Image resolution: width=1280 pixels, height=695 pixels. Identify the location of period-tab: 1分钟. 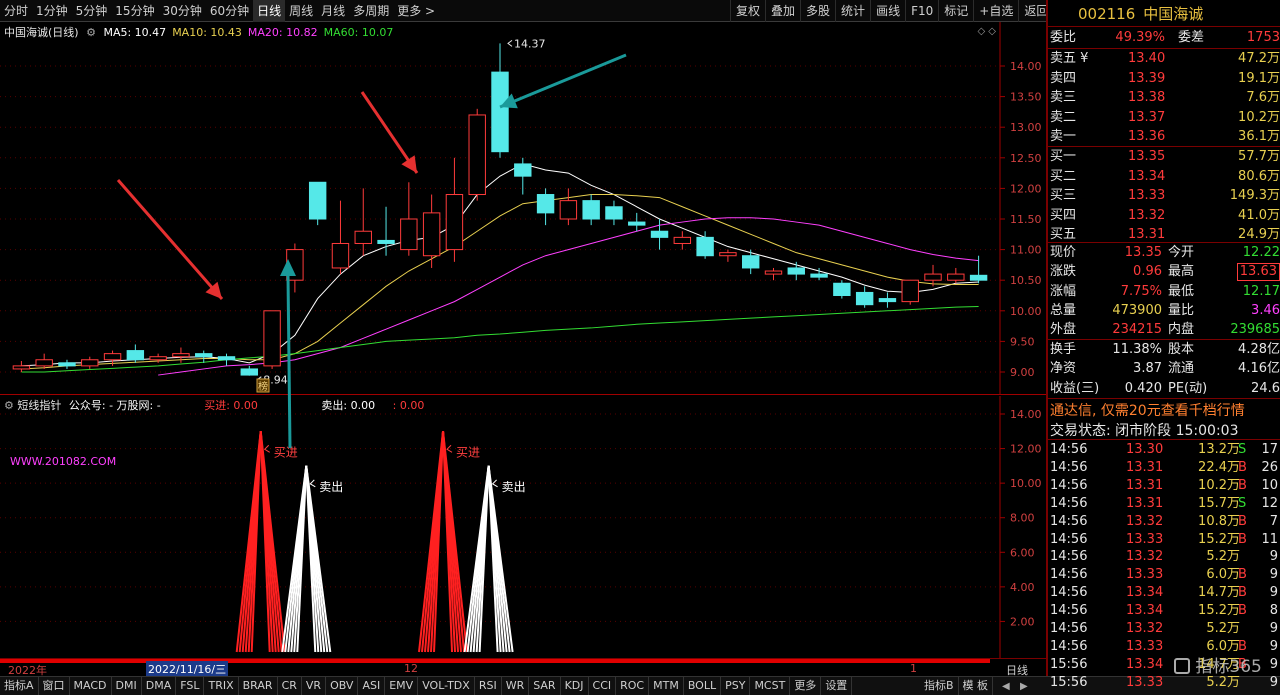
(52, 11).